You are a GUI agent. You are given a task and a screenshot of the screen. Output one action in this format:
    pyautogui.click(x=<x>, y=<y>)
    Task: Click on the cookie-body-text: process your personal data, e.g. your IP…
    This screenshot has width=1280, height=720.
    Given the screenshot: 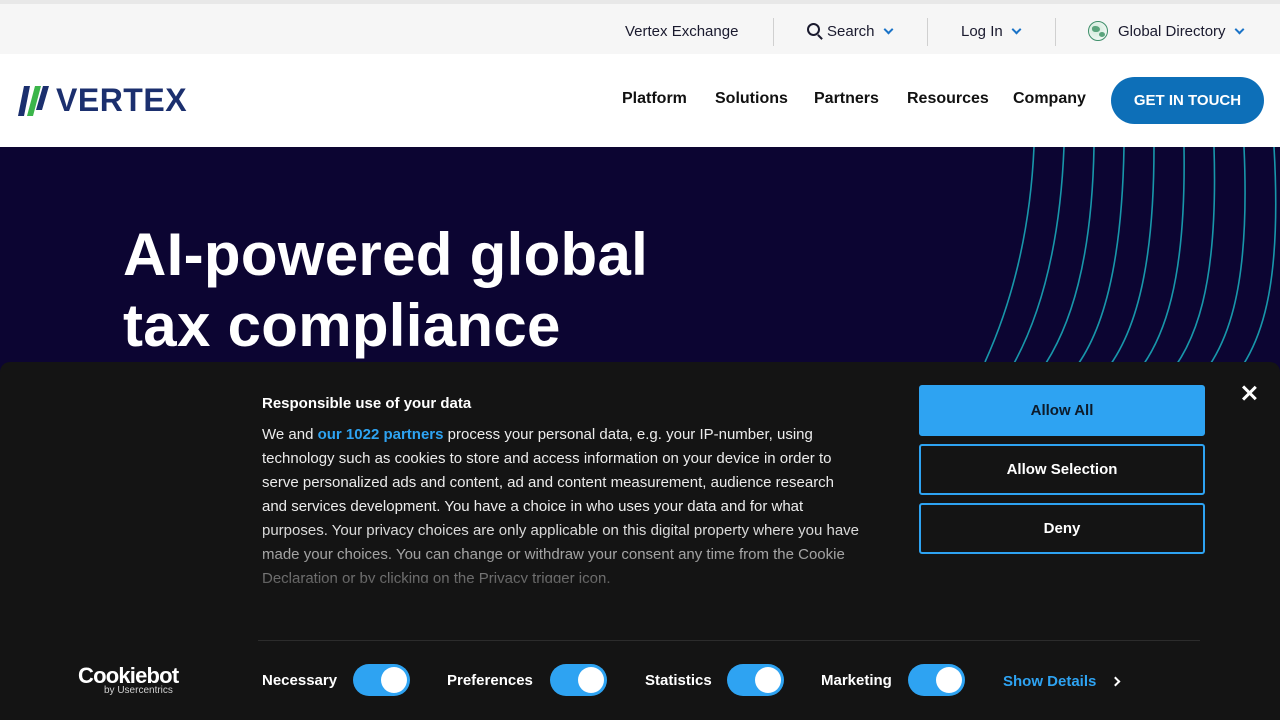 What is the action you would take?
    pyautogui.click(x=561, y=504)
    